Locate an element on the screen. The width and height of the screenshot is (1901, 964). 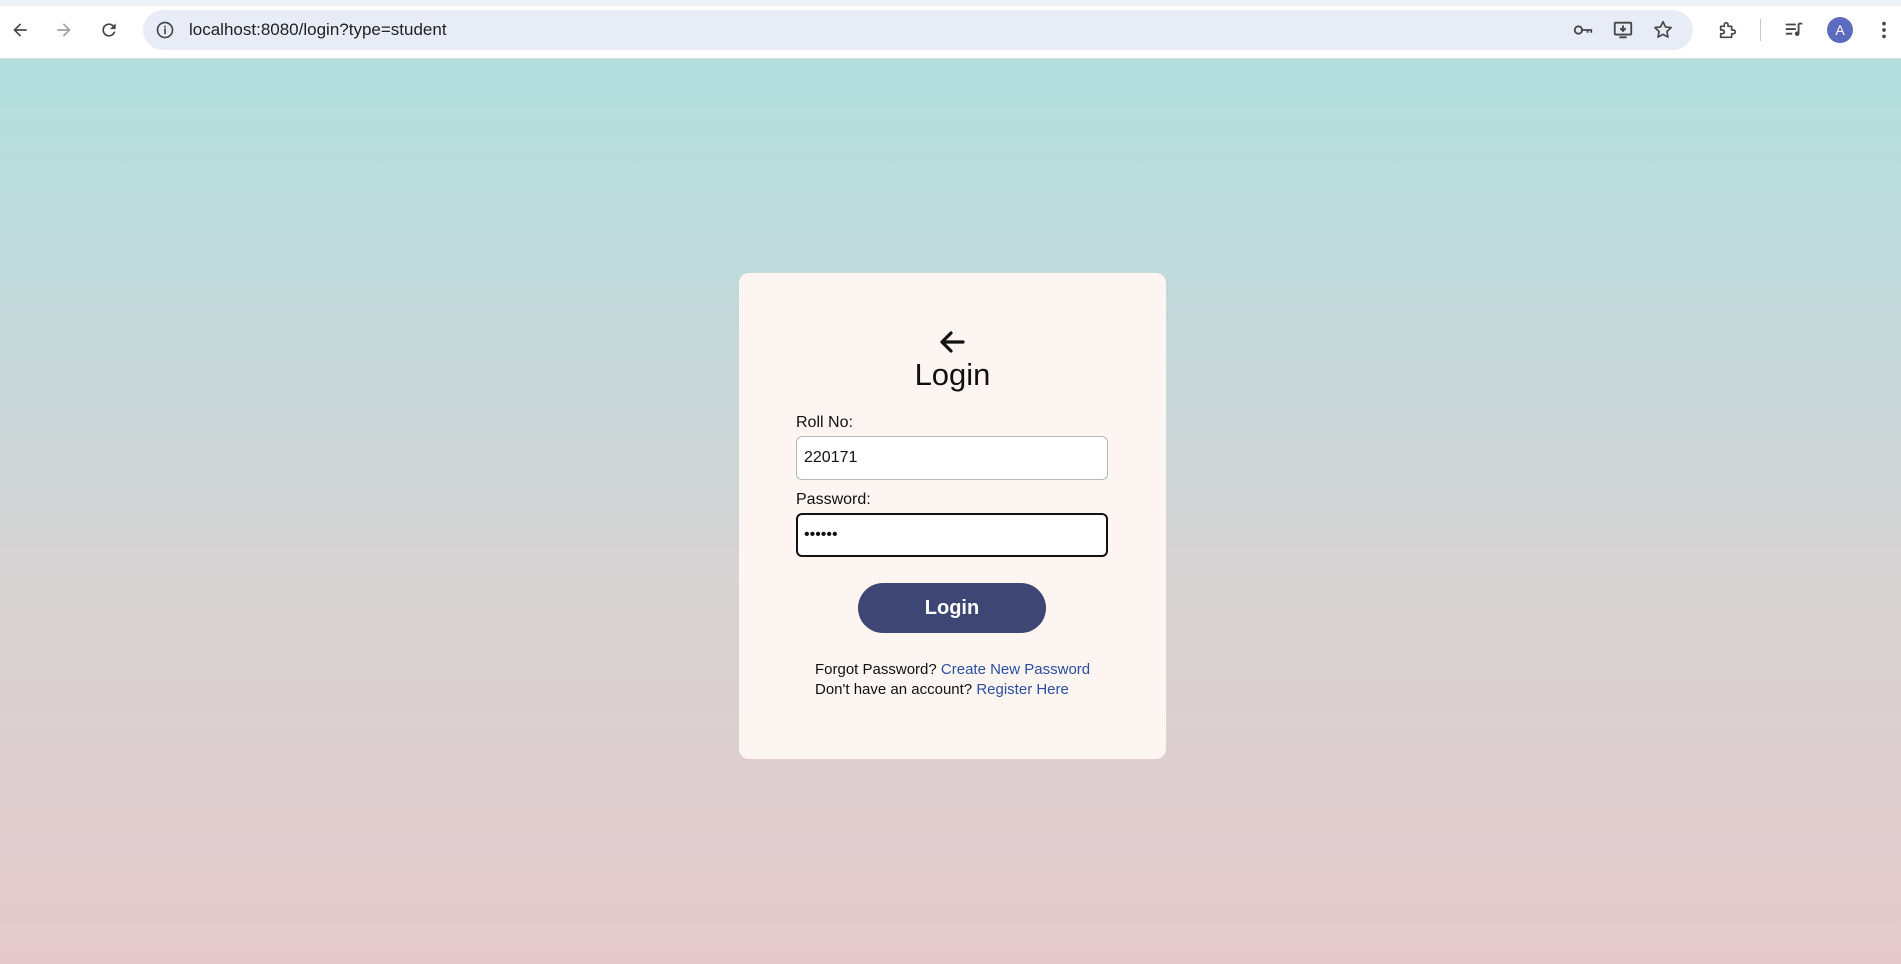
create-new-password-link: Create New Password is located at coordinates (1015, 669).